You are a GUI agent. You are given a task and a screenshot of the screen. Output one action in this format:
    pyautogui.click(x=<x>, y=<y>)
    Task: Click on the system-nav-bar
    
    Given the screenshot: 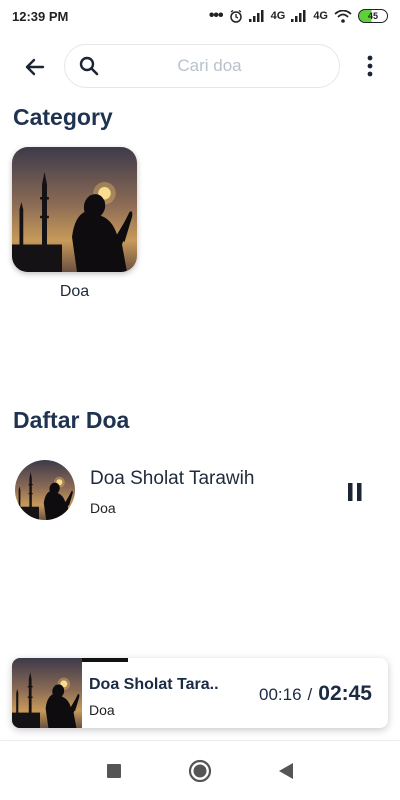 What is the action you would take?
    pyautogui.click(x=200, y=770)
    